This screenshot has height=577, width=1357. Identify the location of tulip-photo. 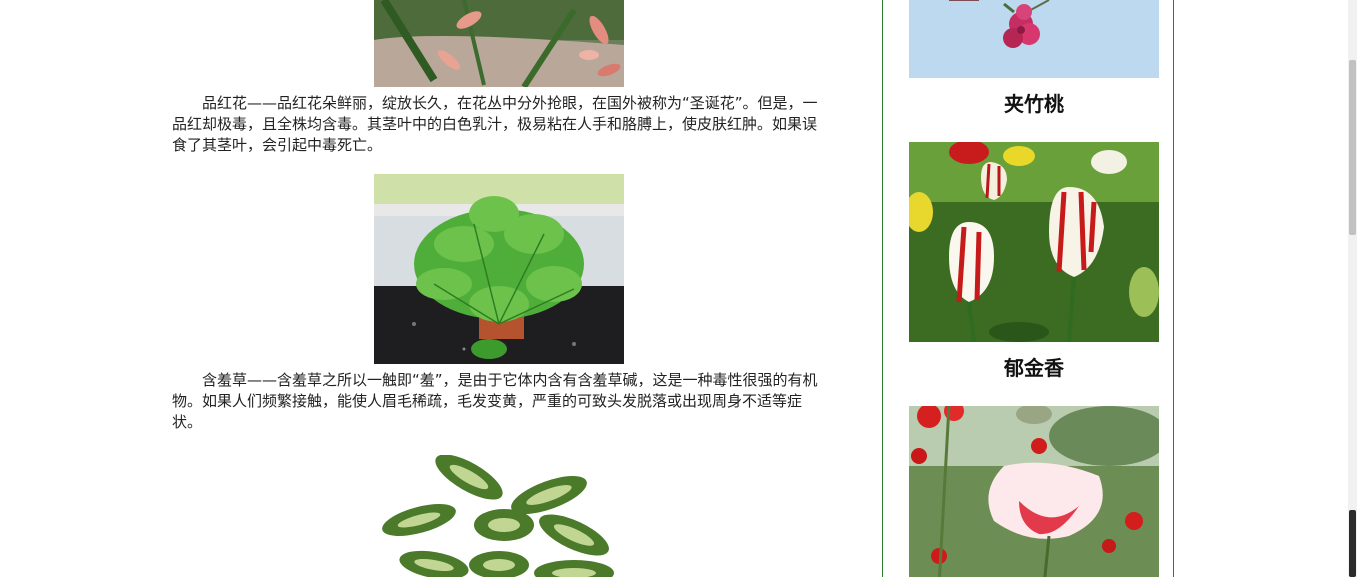
(1034, 242).